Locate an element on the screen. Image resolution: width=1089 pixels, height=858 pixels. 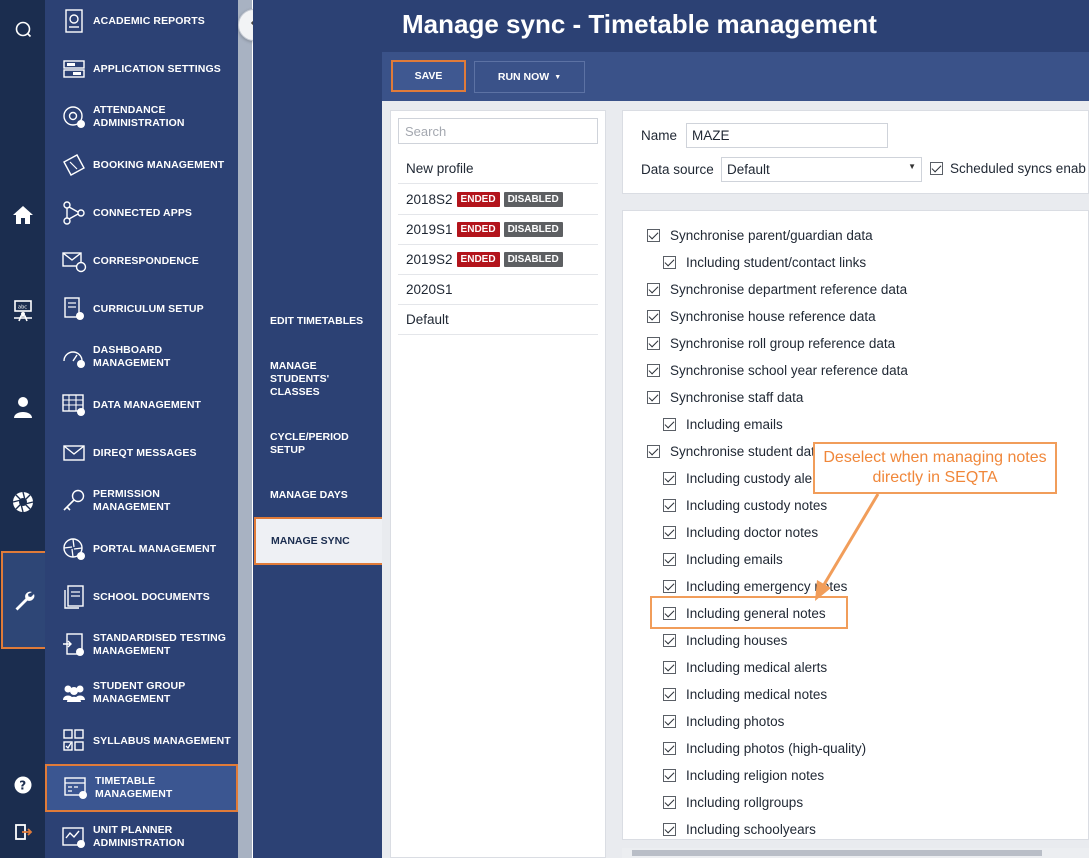
sync-option: Synchronise parent/guardian data is located at coordinates (760, 235).